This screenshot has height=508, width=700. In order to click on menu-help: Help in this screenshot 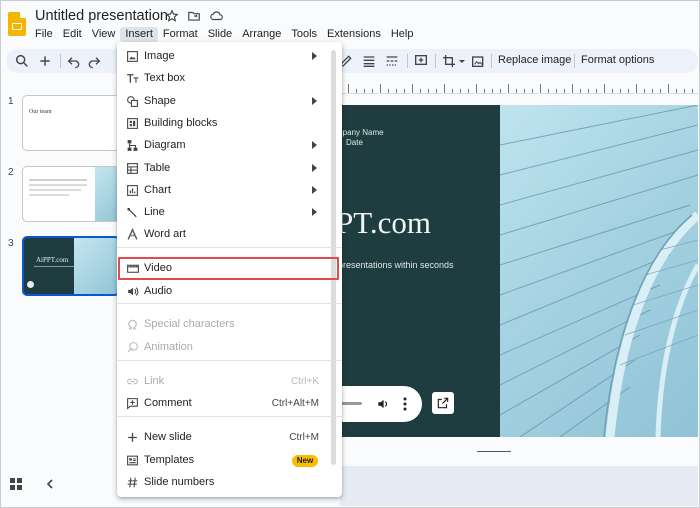, I will do `click(402, 34)`.